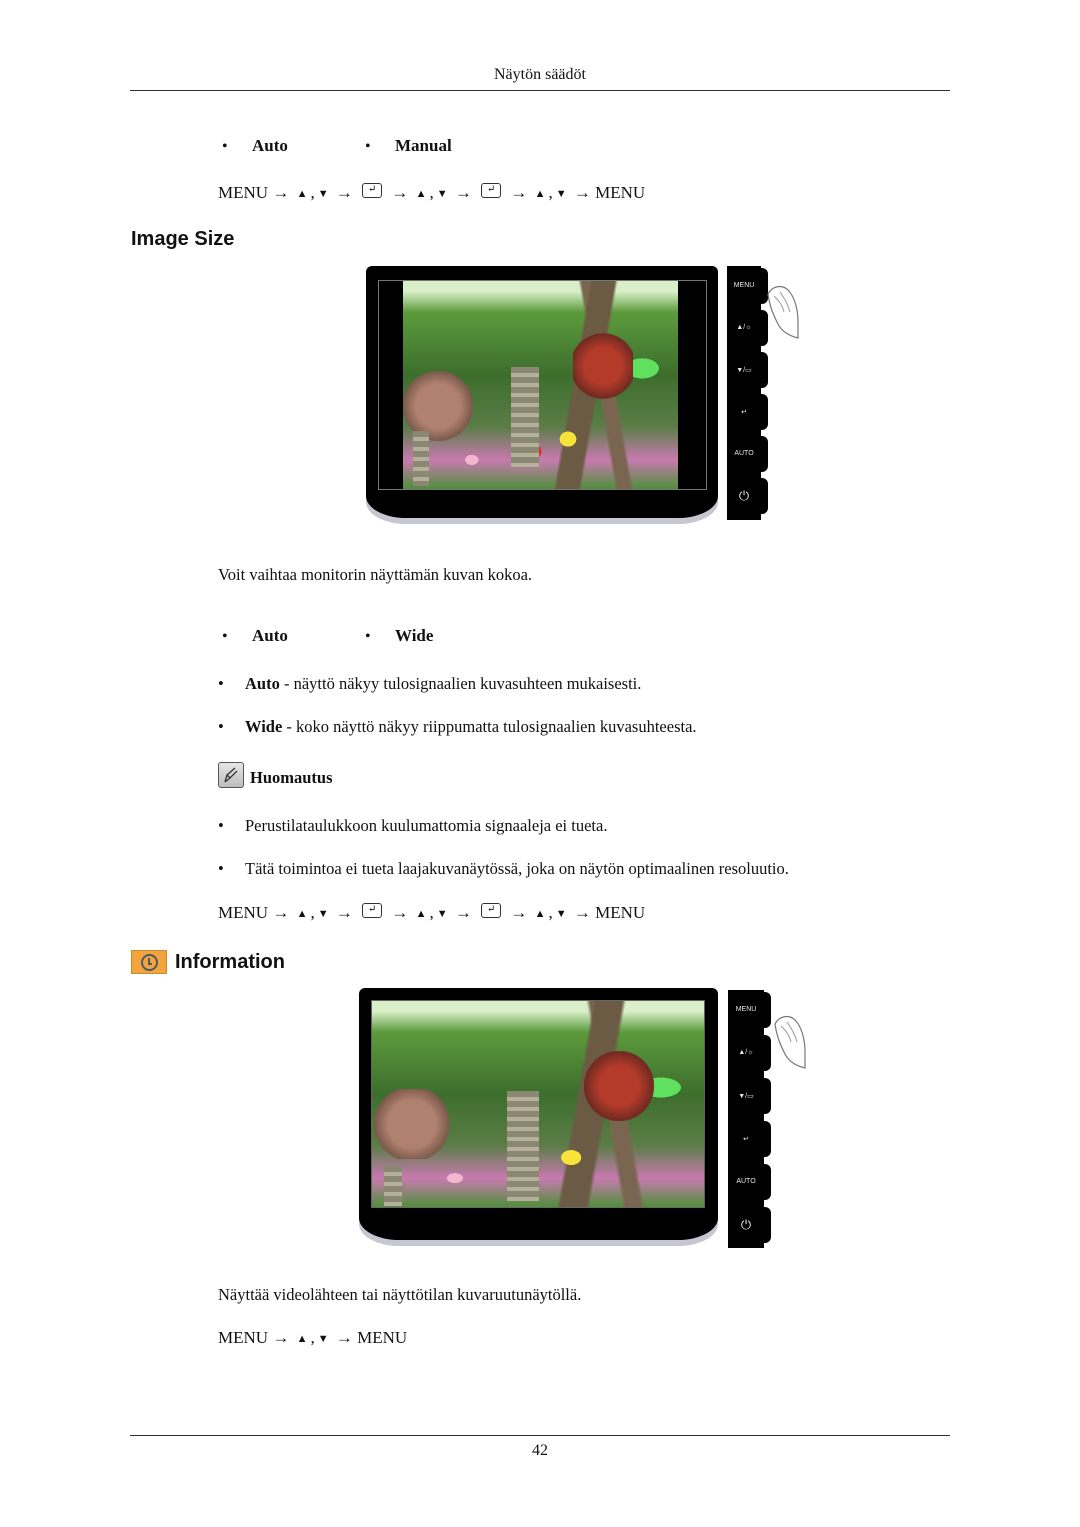  Describe the element at coordinates (230, 961) in the screenshot. I see `section-title-information: Information` at that location.